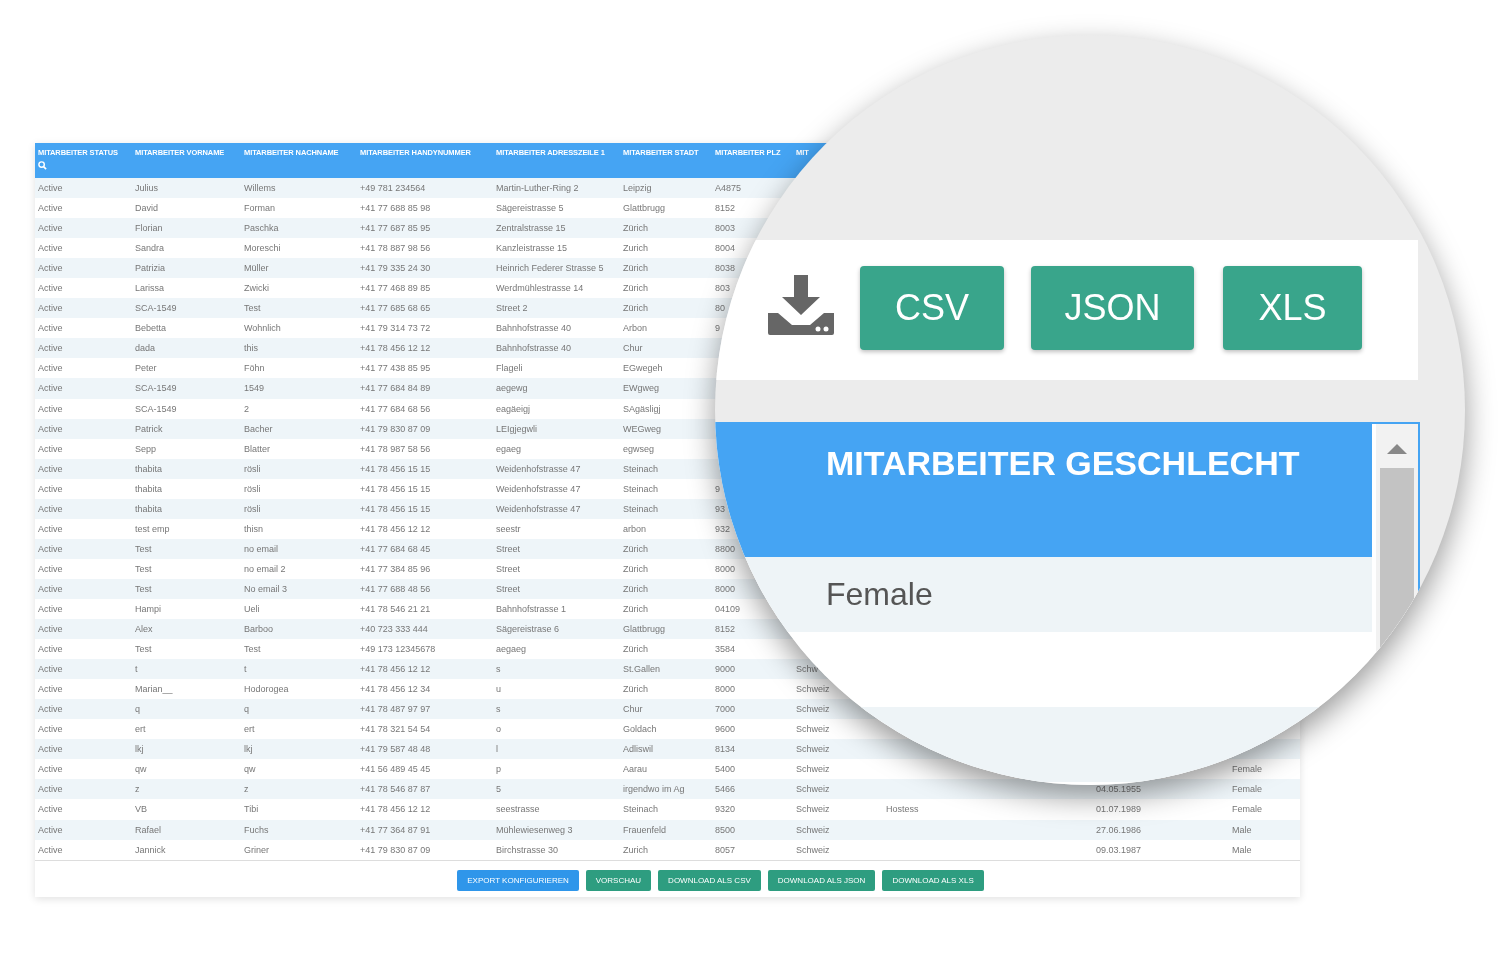 The width and height of the screenshot is (1500, 978). I want to click on table-cell: lkj, so click(139, 749).